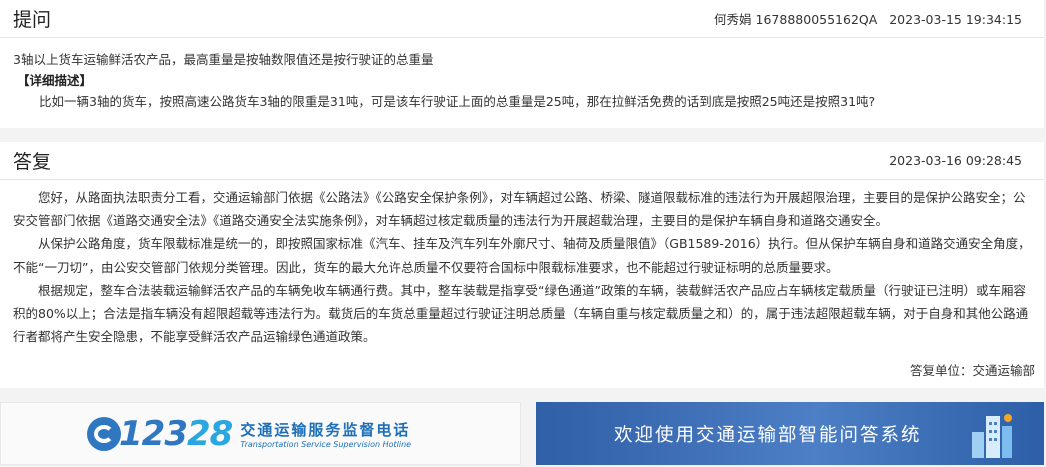 This screenshot has width=1046, height=467. What do you see at coordinates (325, 429) in the screenshot?
I see `hotline-cn: 交通运输服务监督电话` at bounding box center [325, 429].